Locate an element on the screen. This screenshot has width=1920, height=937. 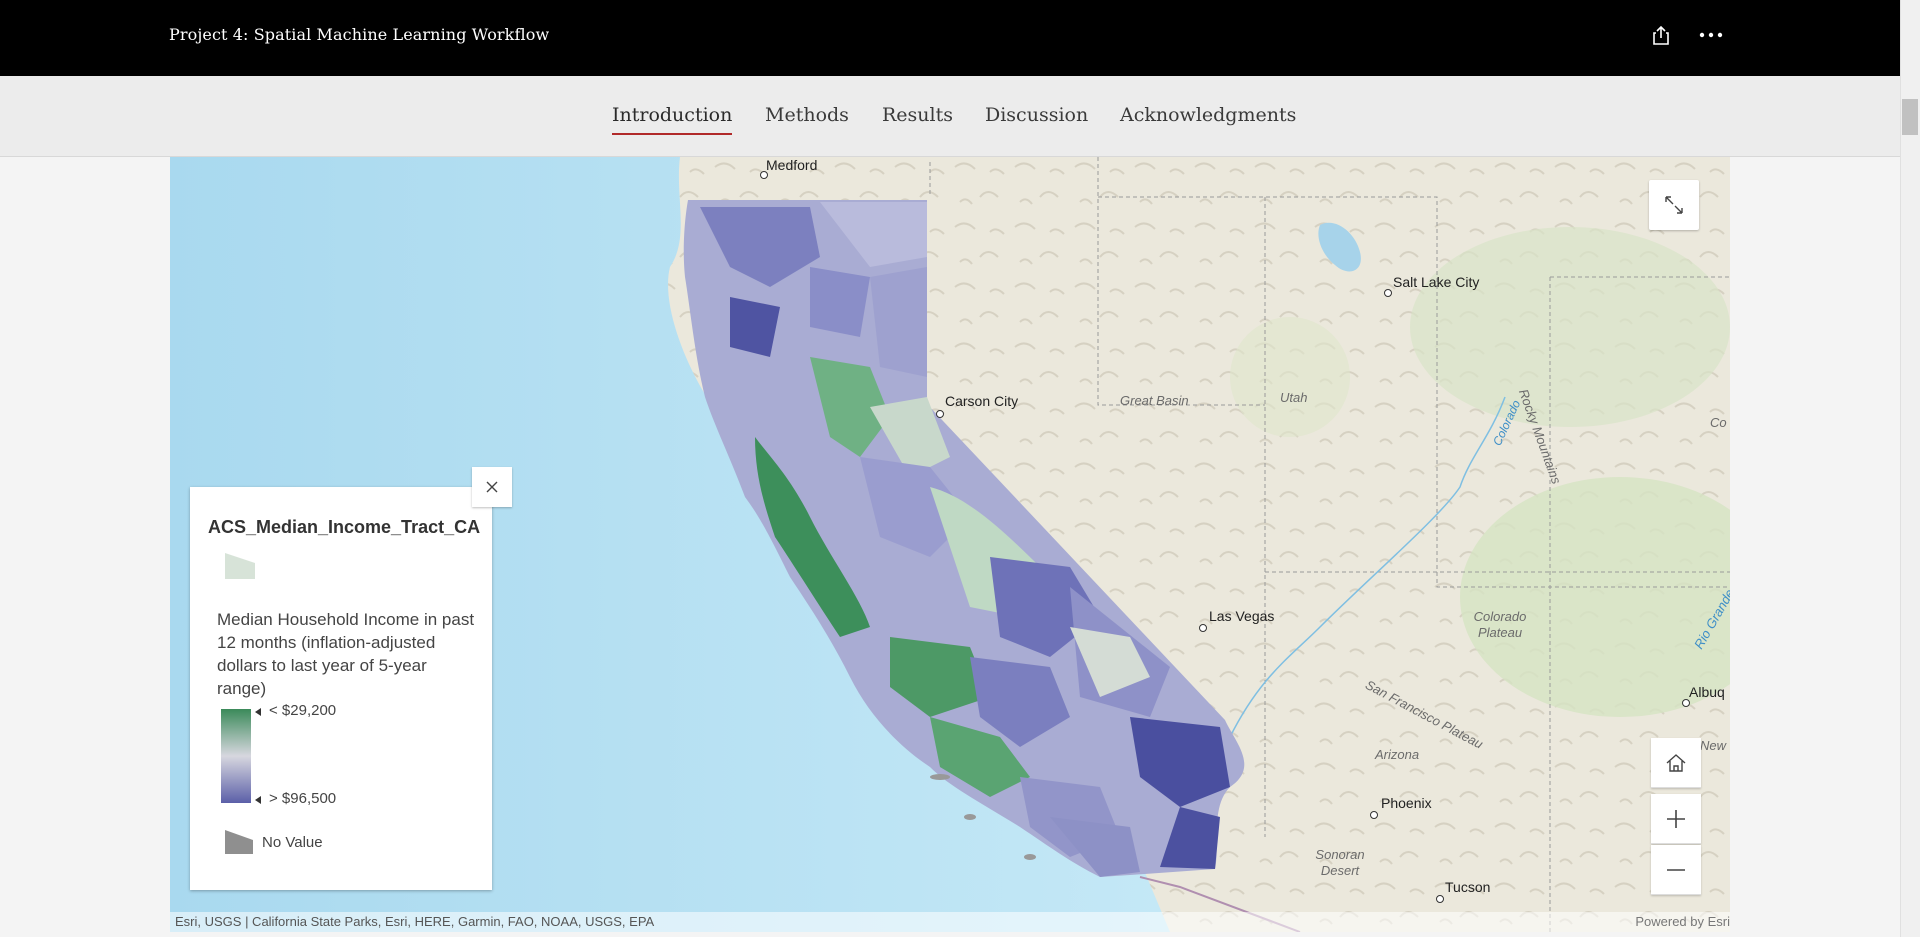
legend-low-label: > $96,500 is located at coordinates (303, 798).